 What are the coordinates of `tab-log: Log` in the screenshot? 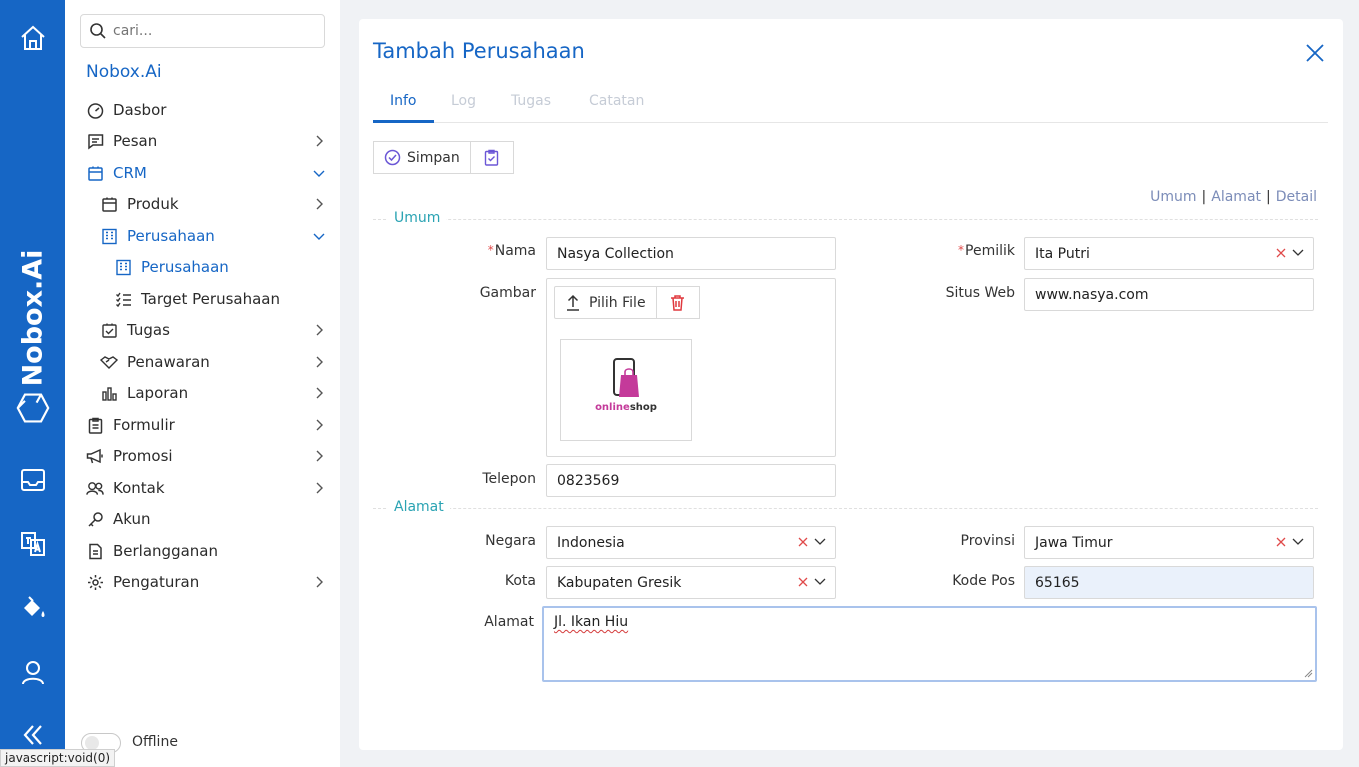 It's located at (463, 101).